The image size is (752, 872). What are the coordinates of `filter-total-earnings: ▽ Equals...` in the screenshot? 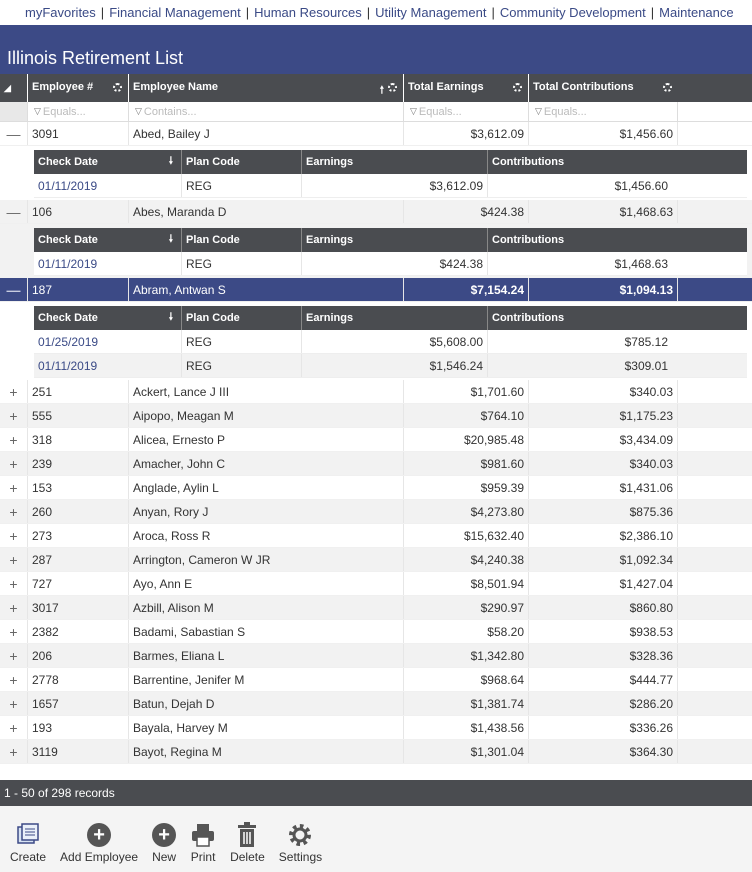 It's located at (466, 111).